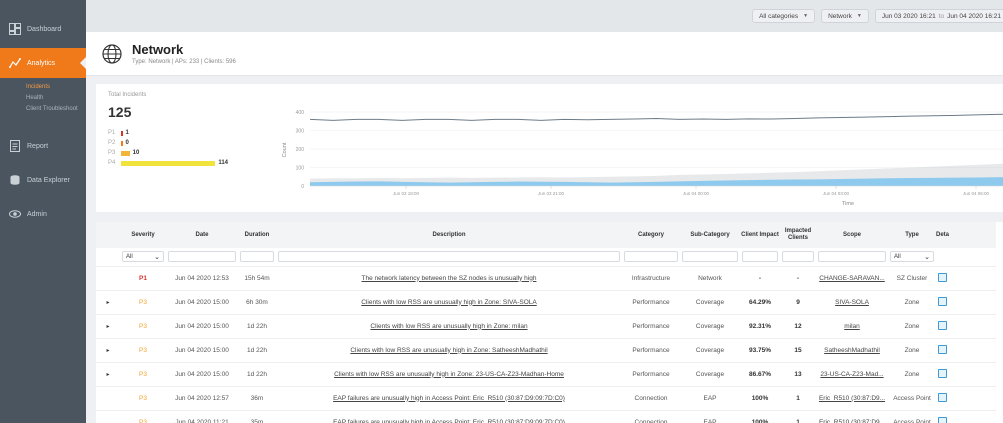 This screenshot has height=423, width=1003. I want to click on priority-row-p4: P4 114, so click(168, 163).